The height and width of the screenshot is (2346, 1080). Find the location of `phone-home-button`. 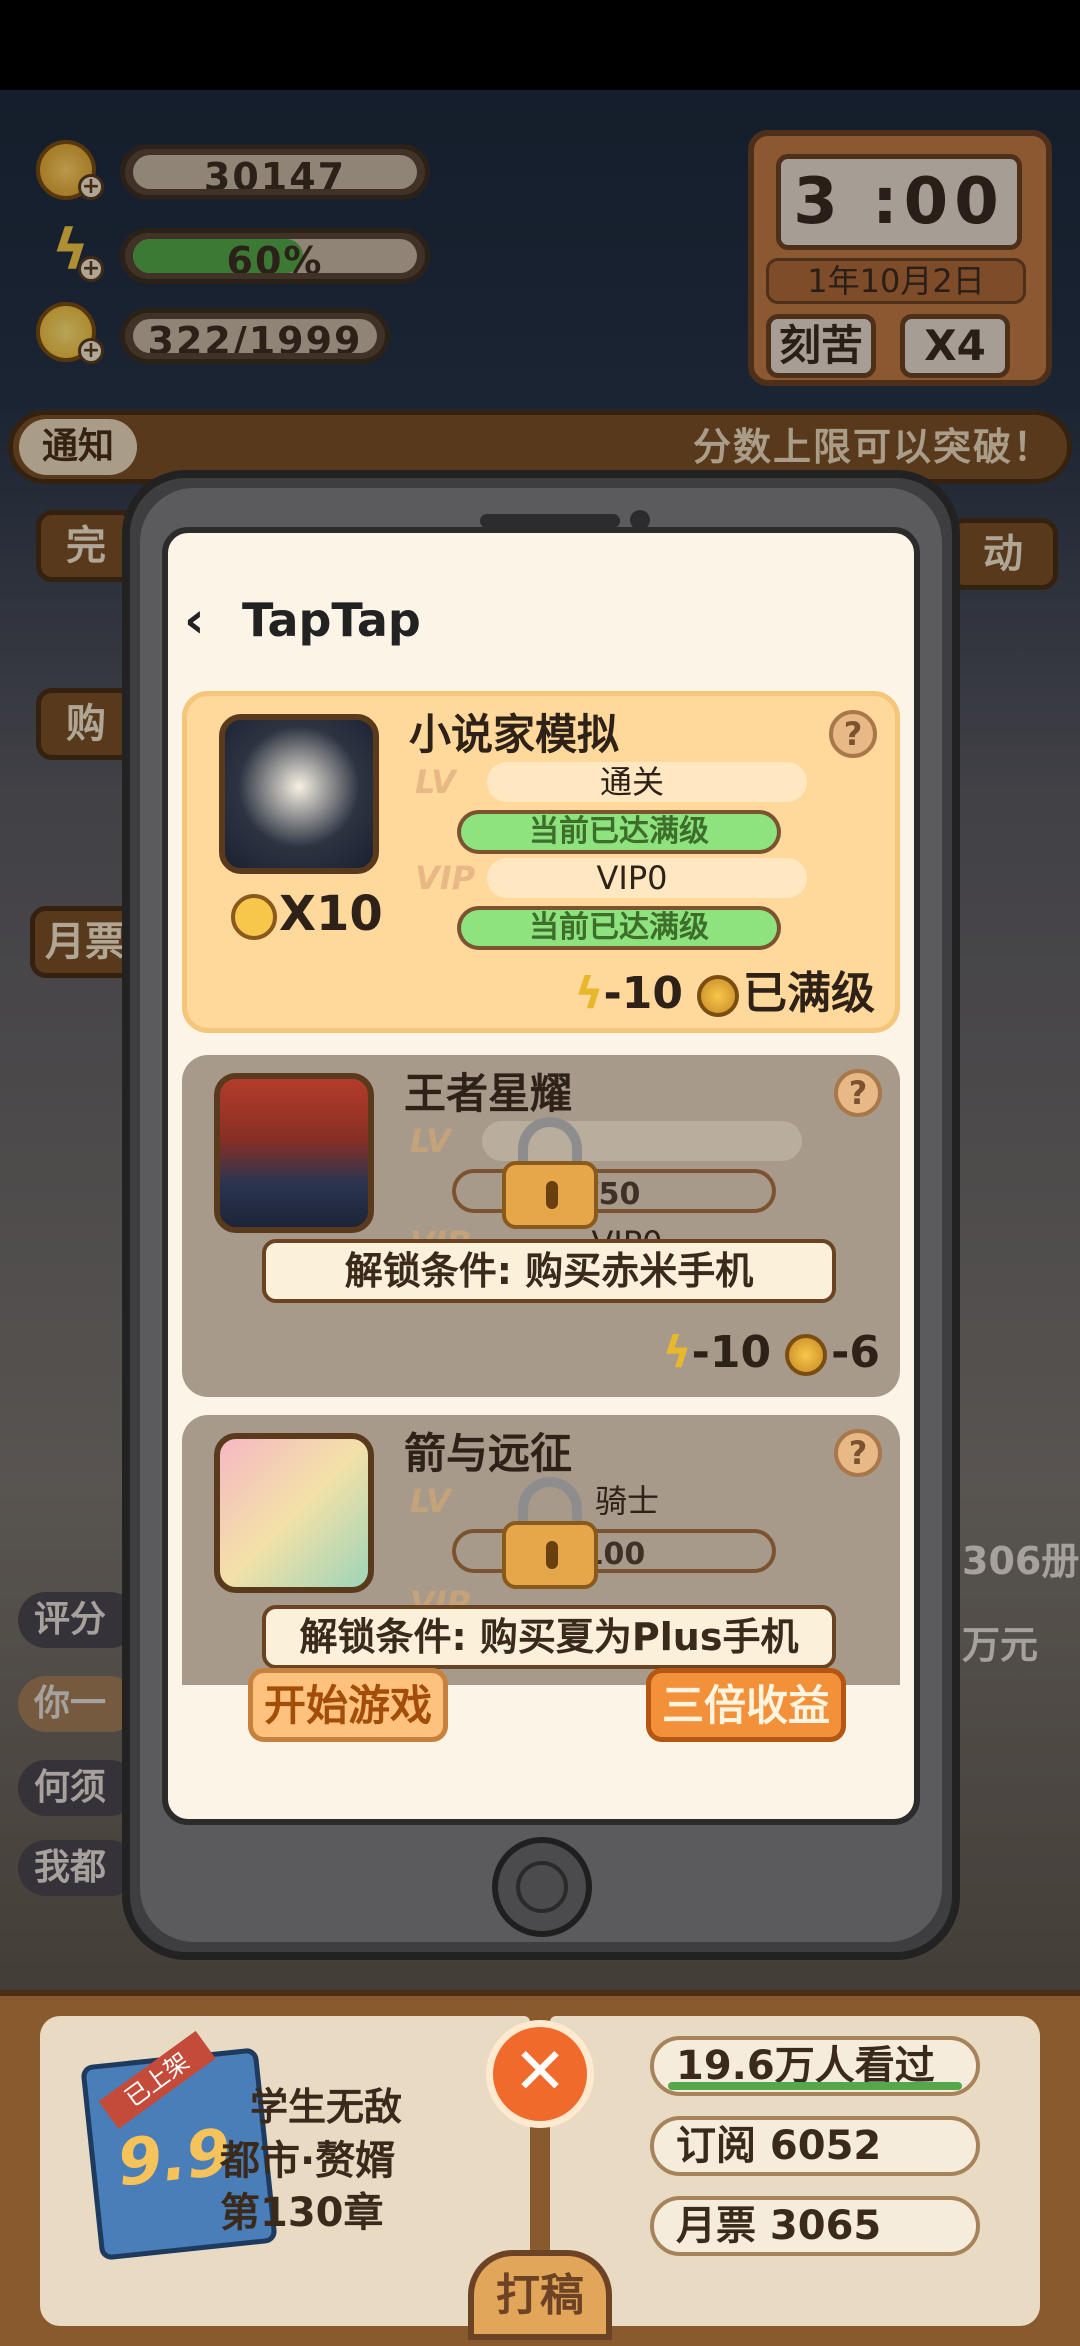

phone-home-button is located at coordinates (542, 1887).